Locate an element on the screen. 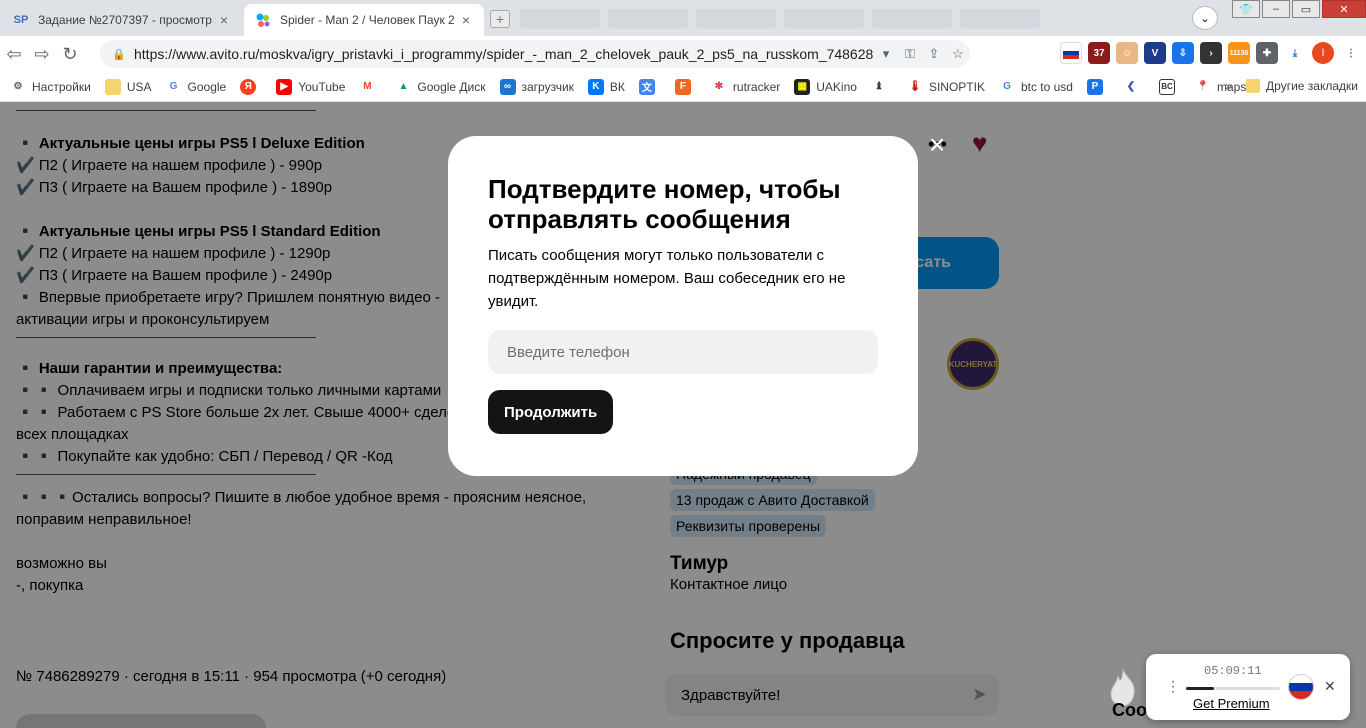 This screenshot has height=728, width=1366. close-icon: ✕ is located at coordinates (1330, 686).